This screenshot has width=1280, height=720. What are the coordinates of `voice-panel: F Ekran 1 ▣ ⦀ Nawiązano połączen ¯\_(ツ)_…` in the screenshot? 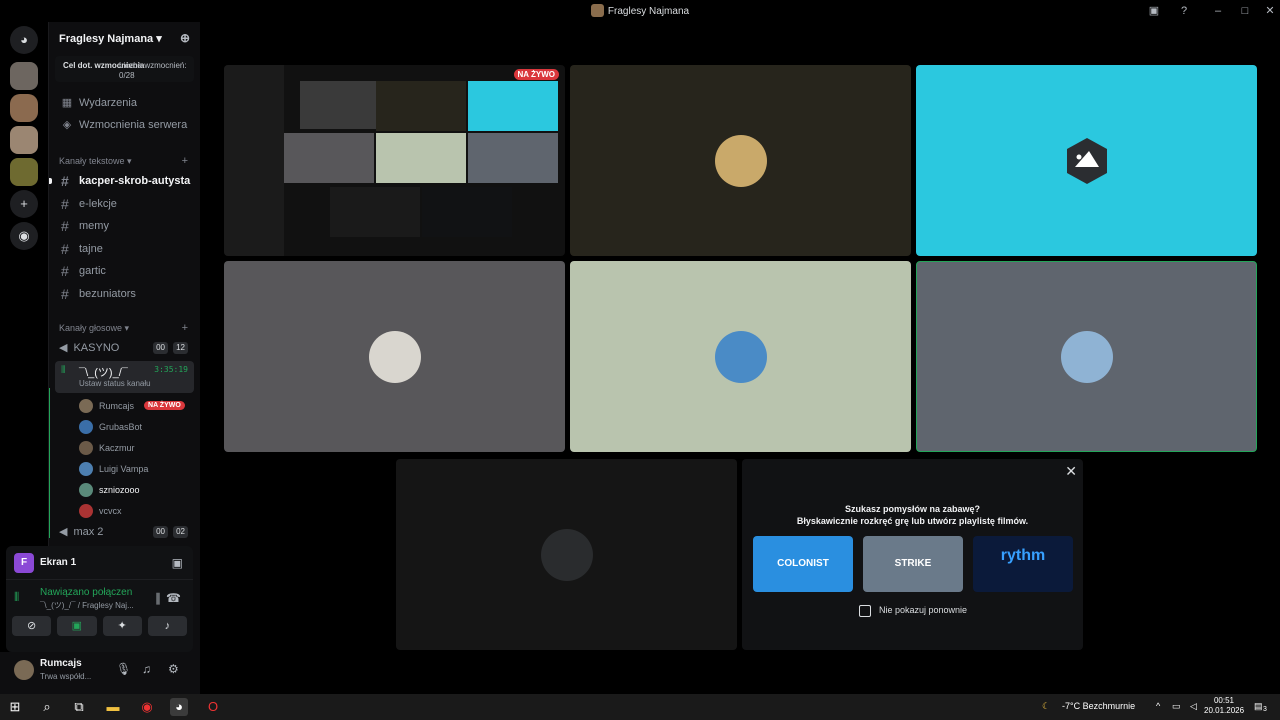 It's located at (99, 599).